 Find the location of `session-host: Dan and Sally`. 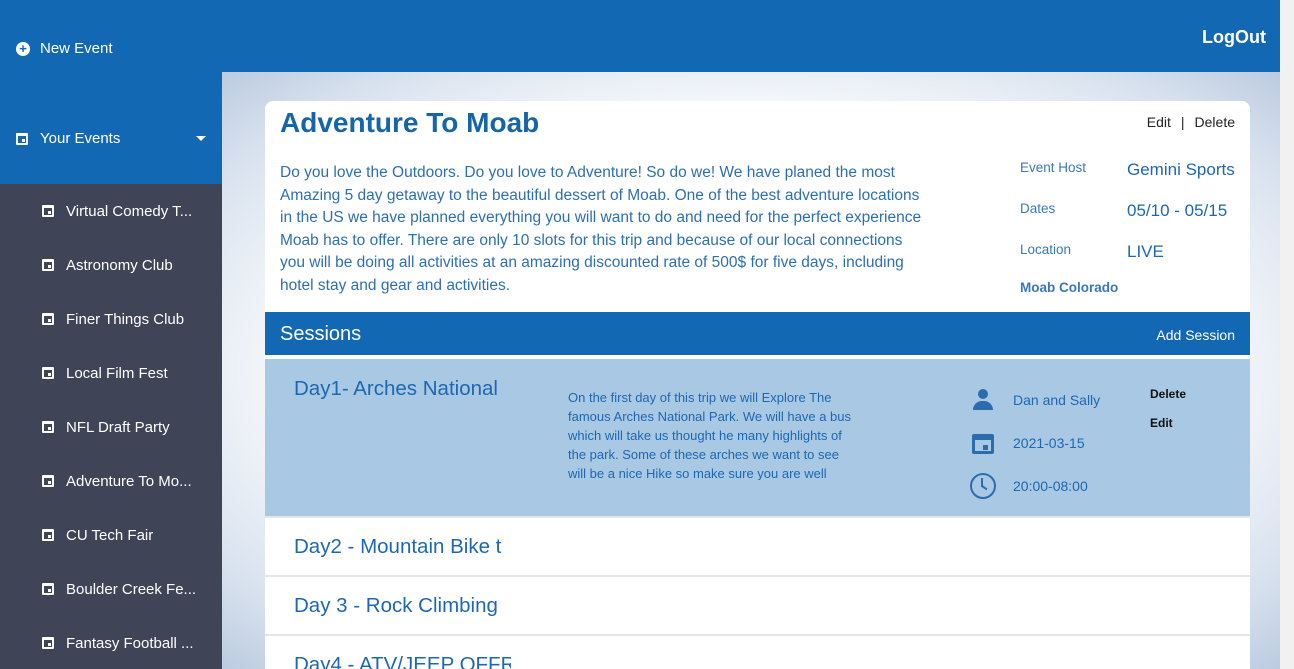

session-host: Dan and Sally is located at coordinates (1057, 399).